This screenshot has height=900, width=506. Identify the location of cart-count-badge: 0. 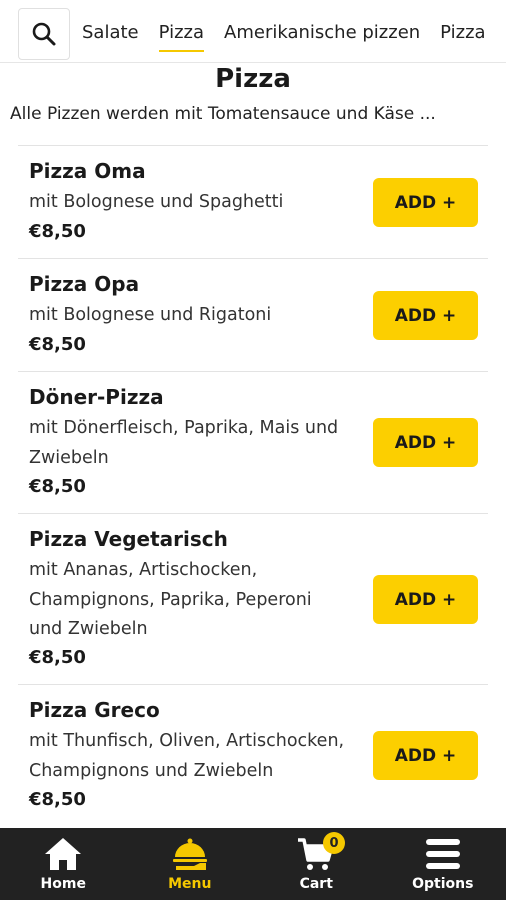
(334, 843).